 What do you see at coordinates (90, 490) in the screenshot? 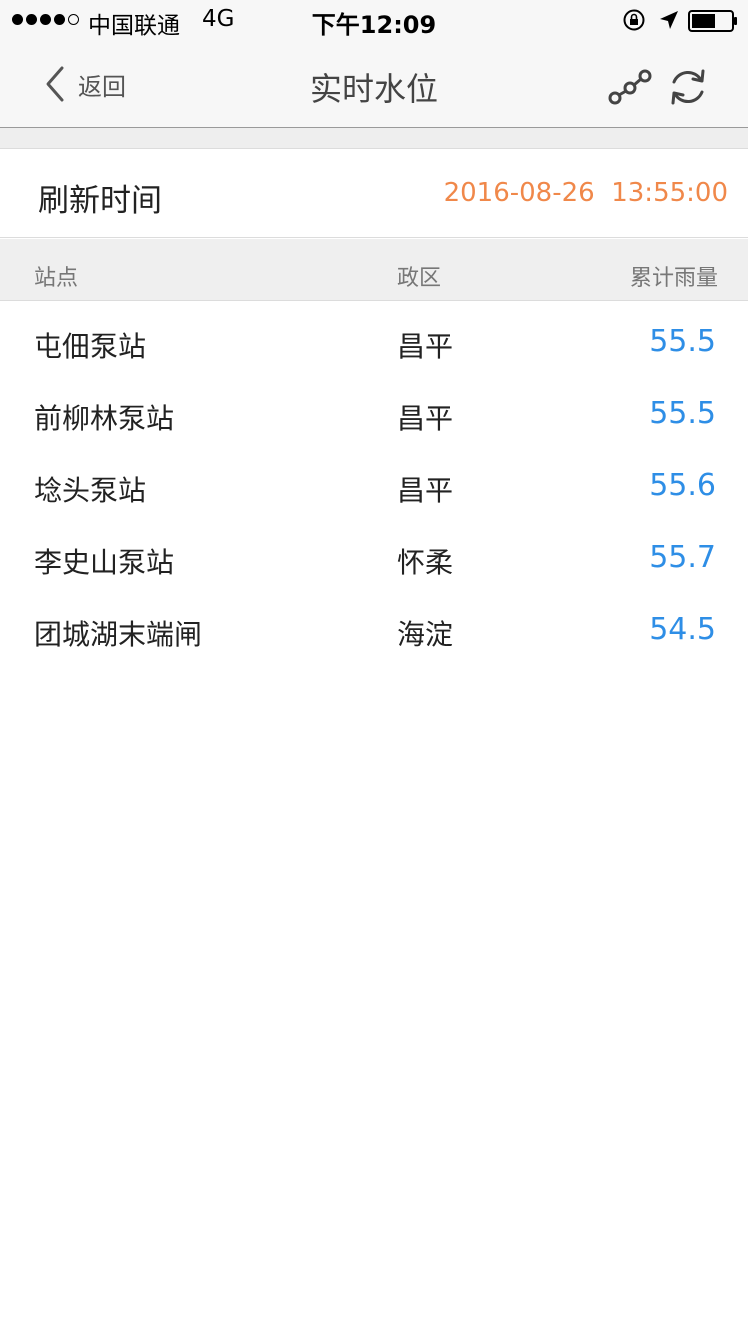
I see `station-name: 埝头泵站` at bounding box center [90, 490].